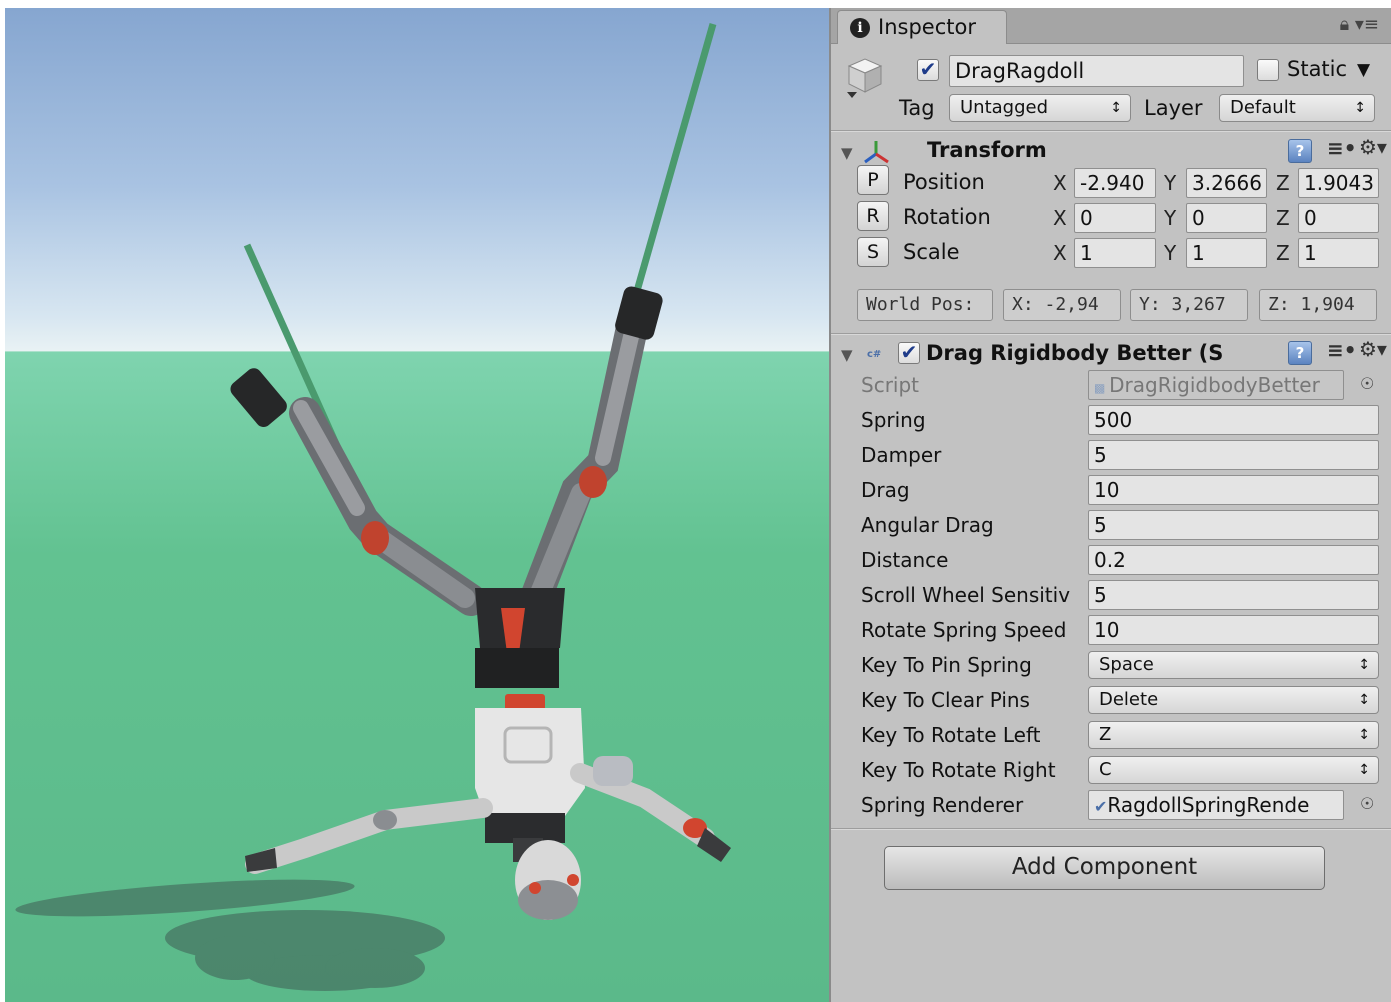 Image resolution: width=1391 pixels, height=1002 pixels. I want to click on layer-value: Default, so click(1263, 107).